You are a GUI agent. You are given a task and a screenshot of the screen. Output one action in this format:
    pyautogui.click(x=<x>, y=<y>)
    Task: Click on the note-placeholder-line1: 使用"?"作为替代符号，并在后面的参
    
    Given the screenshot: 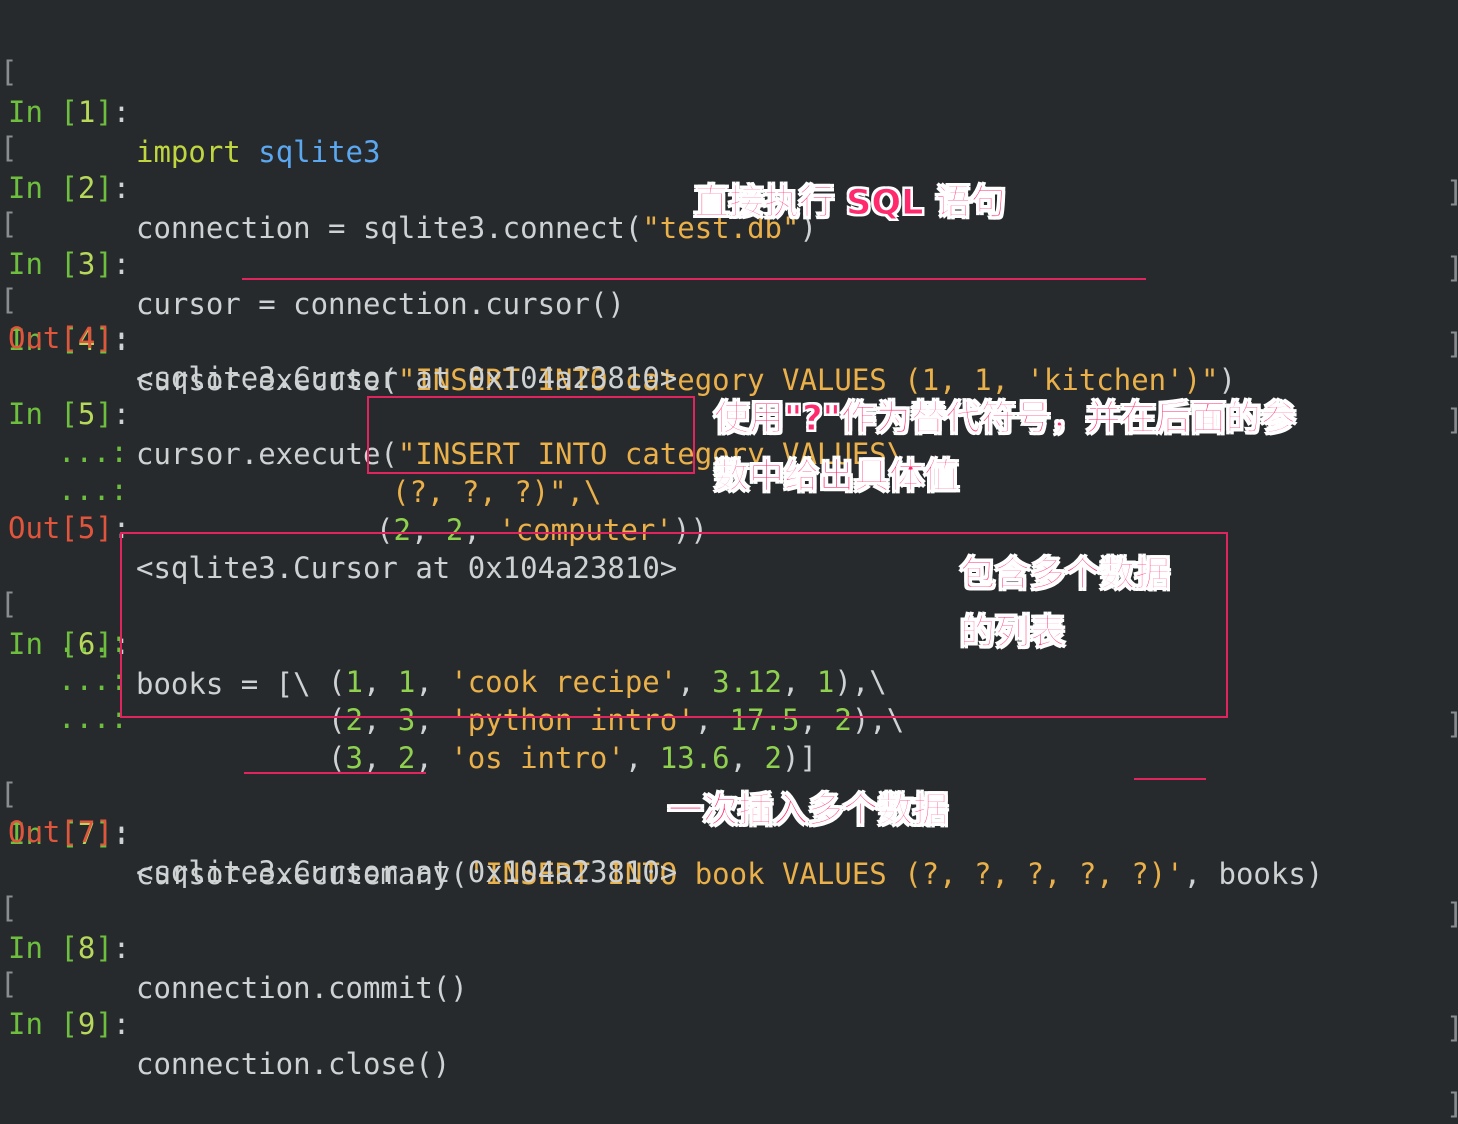 What is the action you would take?
    pyautogui.click(x=1005, y=419)
    